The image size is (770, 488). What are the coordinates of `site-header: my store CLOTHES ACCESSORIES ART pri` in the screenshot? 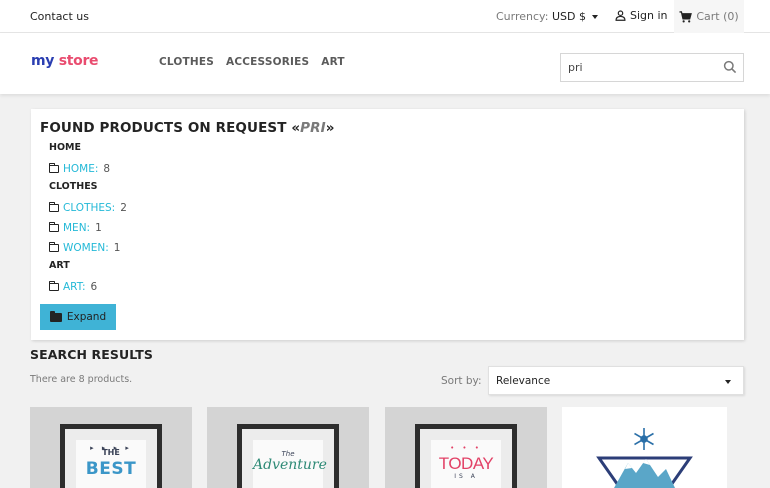 It's located at (385, 63).